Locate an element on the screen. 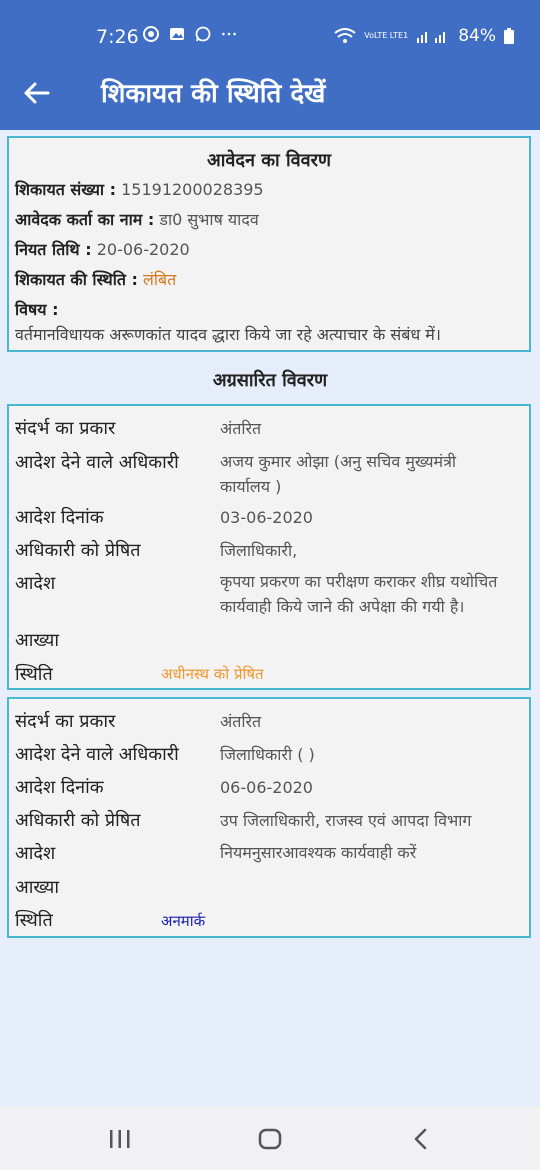 This screenshot has width=540, height=1170. sent-to-value: उप जिलाधिकारी, राजस्व एवं आपदा विभाग is located at coordinates (346, 820).